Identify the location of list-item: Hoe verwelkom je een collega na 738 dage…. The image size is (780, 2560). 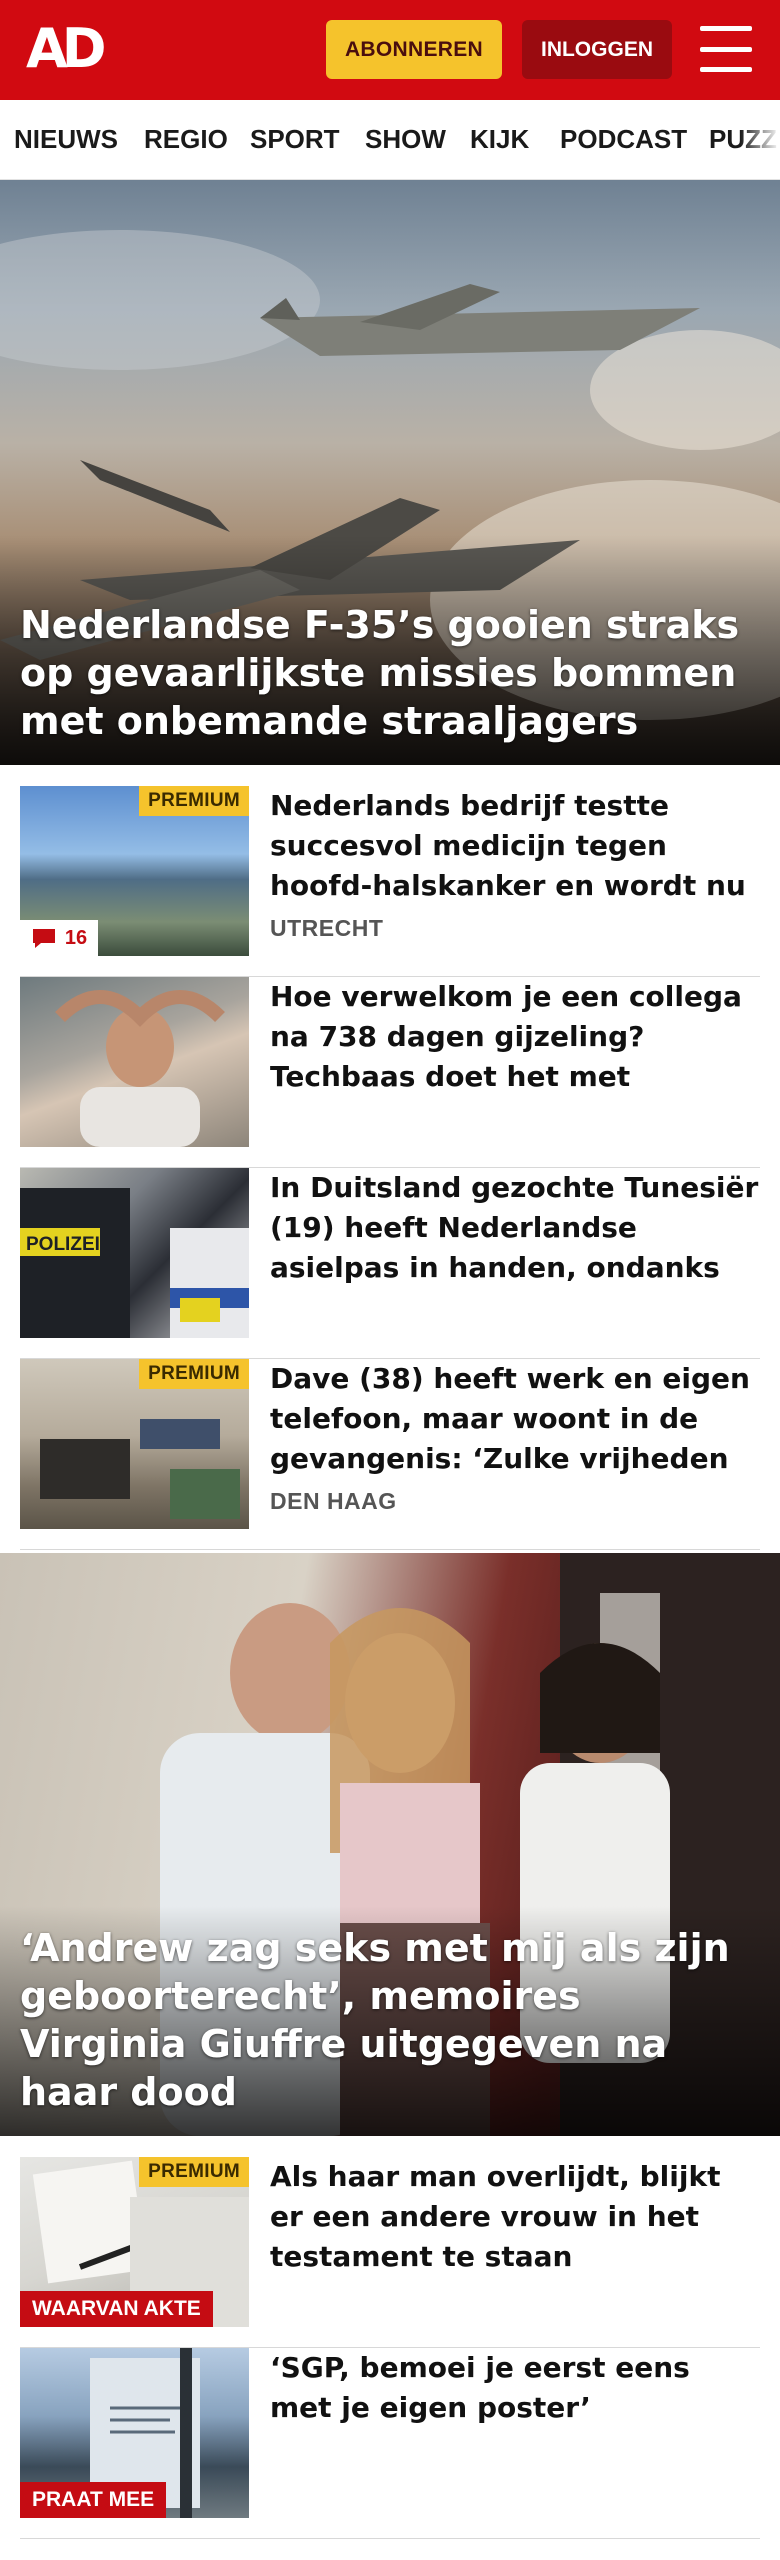
(390, 1072).